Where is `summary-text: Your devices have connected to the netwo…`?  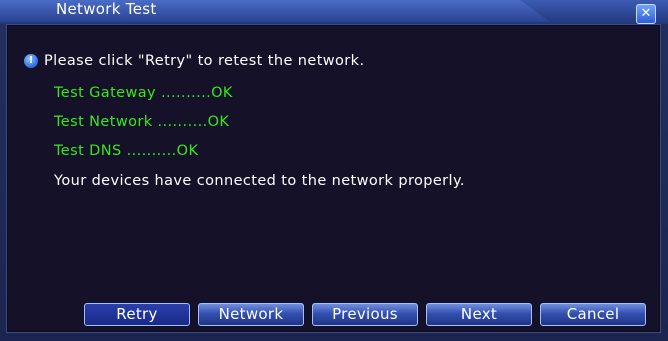 summary-text: Your devices have connected to the netwo… is located at coordinates (259, 181).